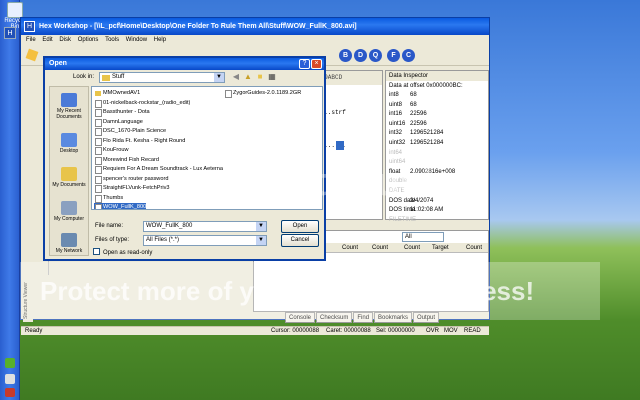 The width and height of the screenshot is (640, 400). What do you see at coordinates (260, 77) in the screenshot?
I see `new-folder-icon: ■` at bounding box center [260, 77].